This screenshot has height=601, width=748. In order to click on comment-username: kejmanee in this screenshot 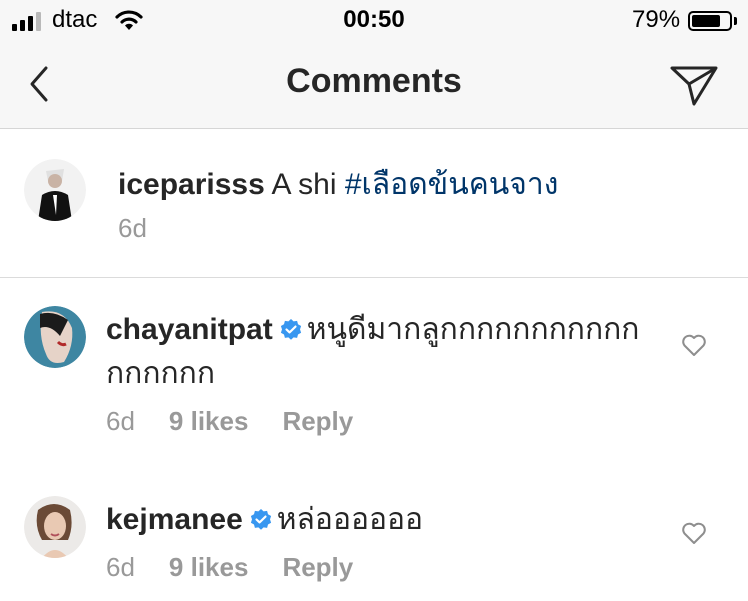, I will do `click(174, 519)`.